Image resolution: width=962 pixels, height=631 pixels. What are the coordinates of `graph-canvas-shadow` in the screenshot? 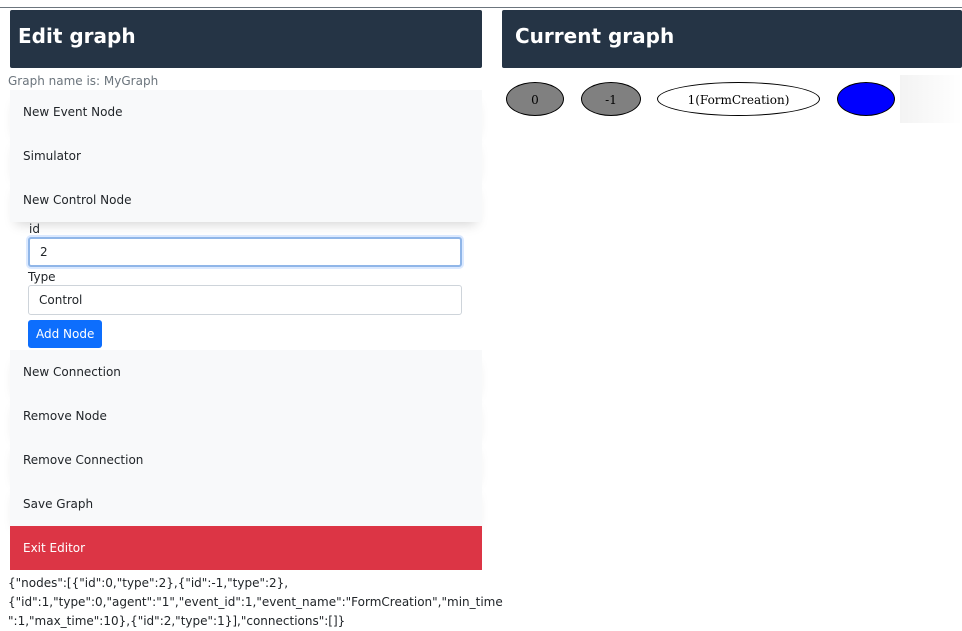 It's located at (931, 99).